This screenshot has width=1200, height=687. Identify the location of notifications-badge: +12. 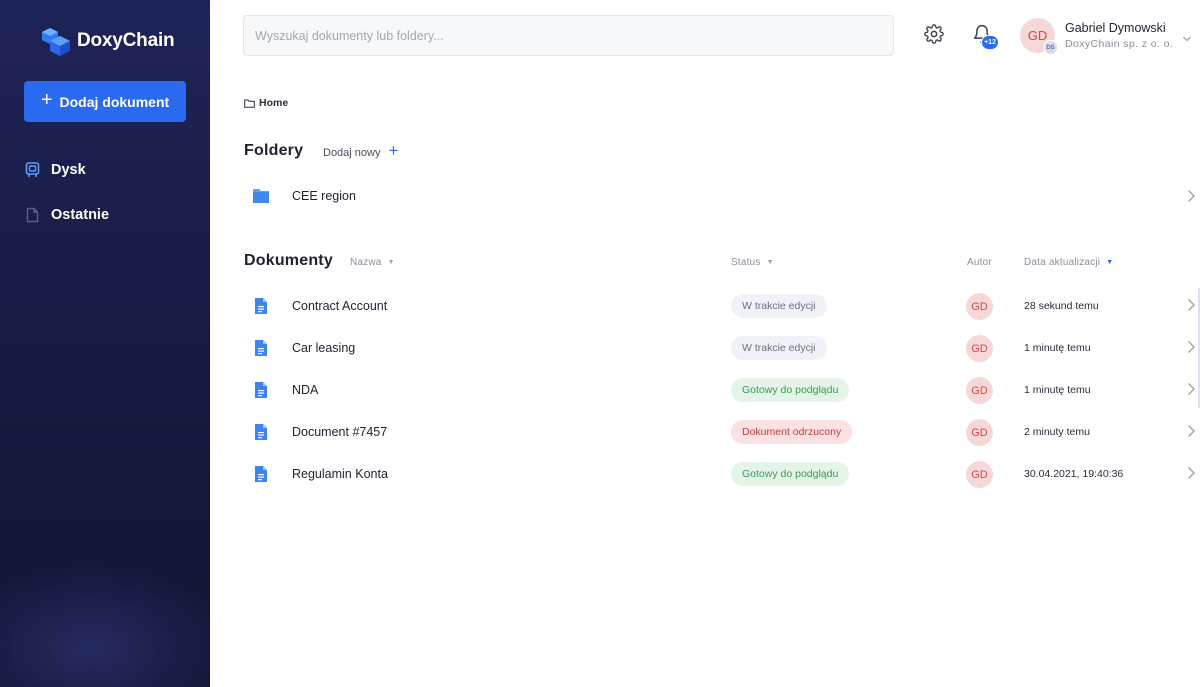
(990, 42).